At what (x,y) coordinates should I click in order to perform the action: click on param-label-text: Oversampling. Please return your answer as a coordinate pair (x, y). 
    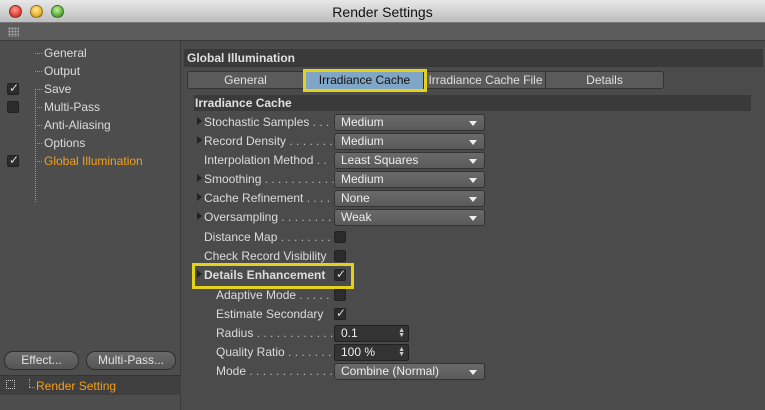
    Looking at the image, I should click on (241, 217).